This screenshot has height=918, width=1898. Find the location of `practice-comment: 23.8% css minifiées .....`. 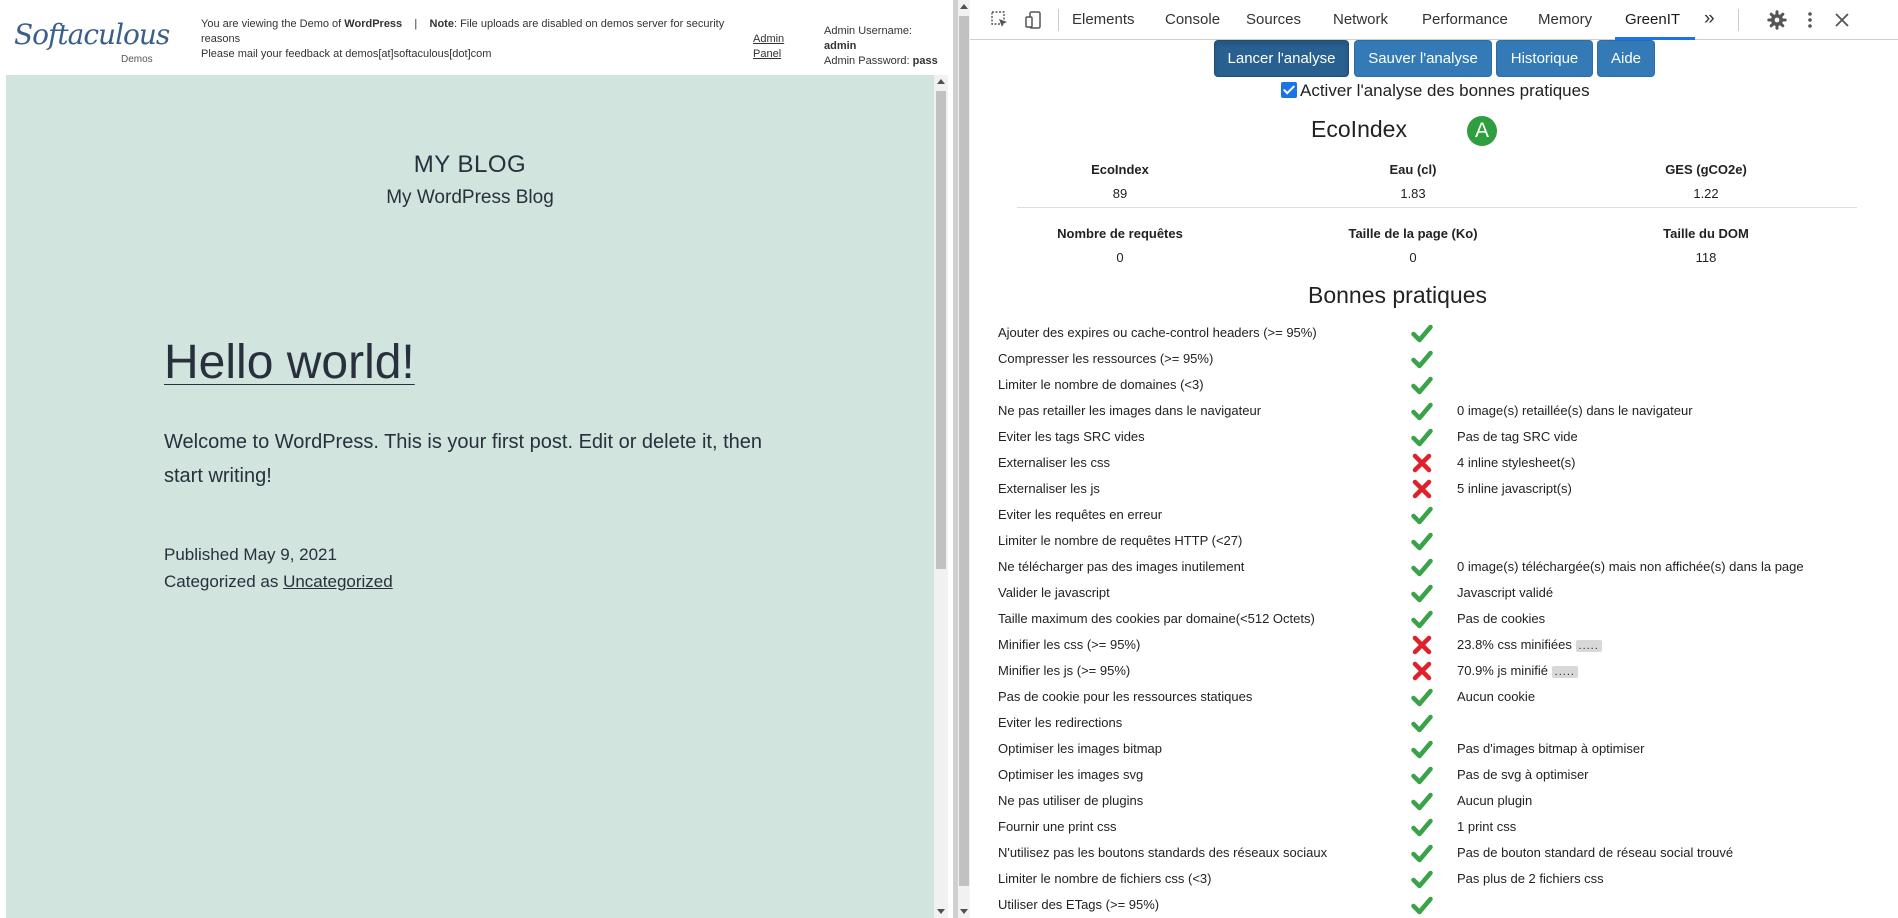

practice-comment: 23.8% css minifiées ..... is located at coordinates (1529, 644).